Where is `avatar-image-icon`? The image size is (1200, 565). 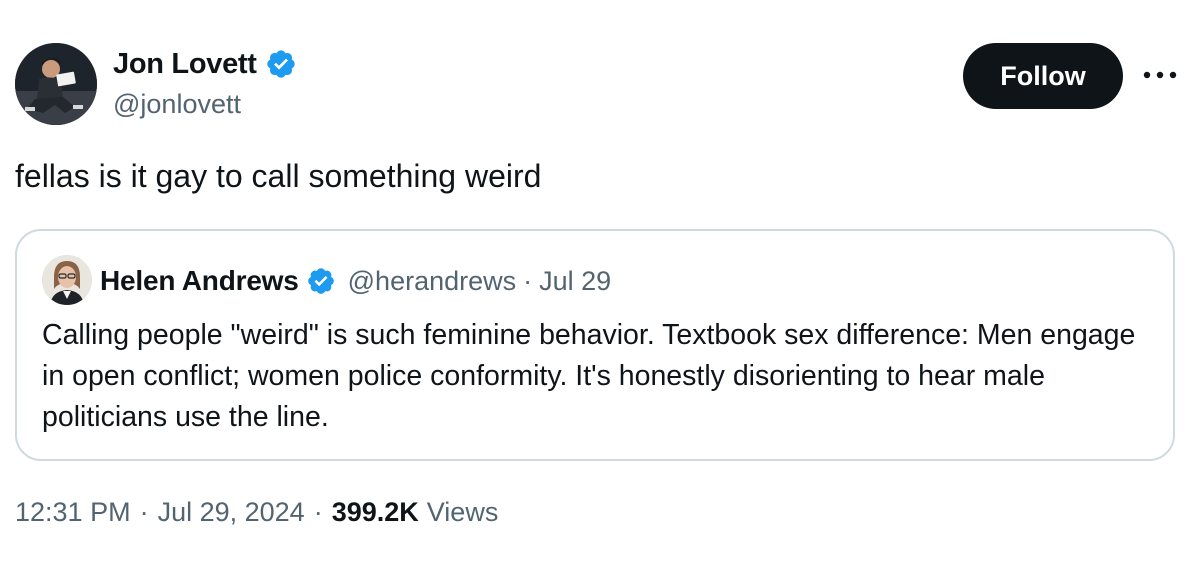
avatar-image-icon is located at coordinates (56, 84).